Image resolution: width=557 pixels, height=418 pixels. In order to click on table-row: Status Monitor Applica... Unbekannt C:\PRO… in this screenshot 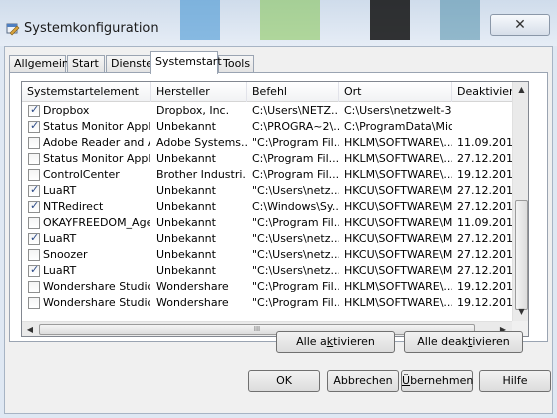, I will do `click(267, 127)`.